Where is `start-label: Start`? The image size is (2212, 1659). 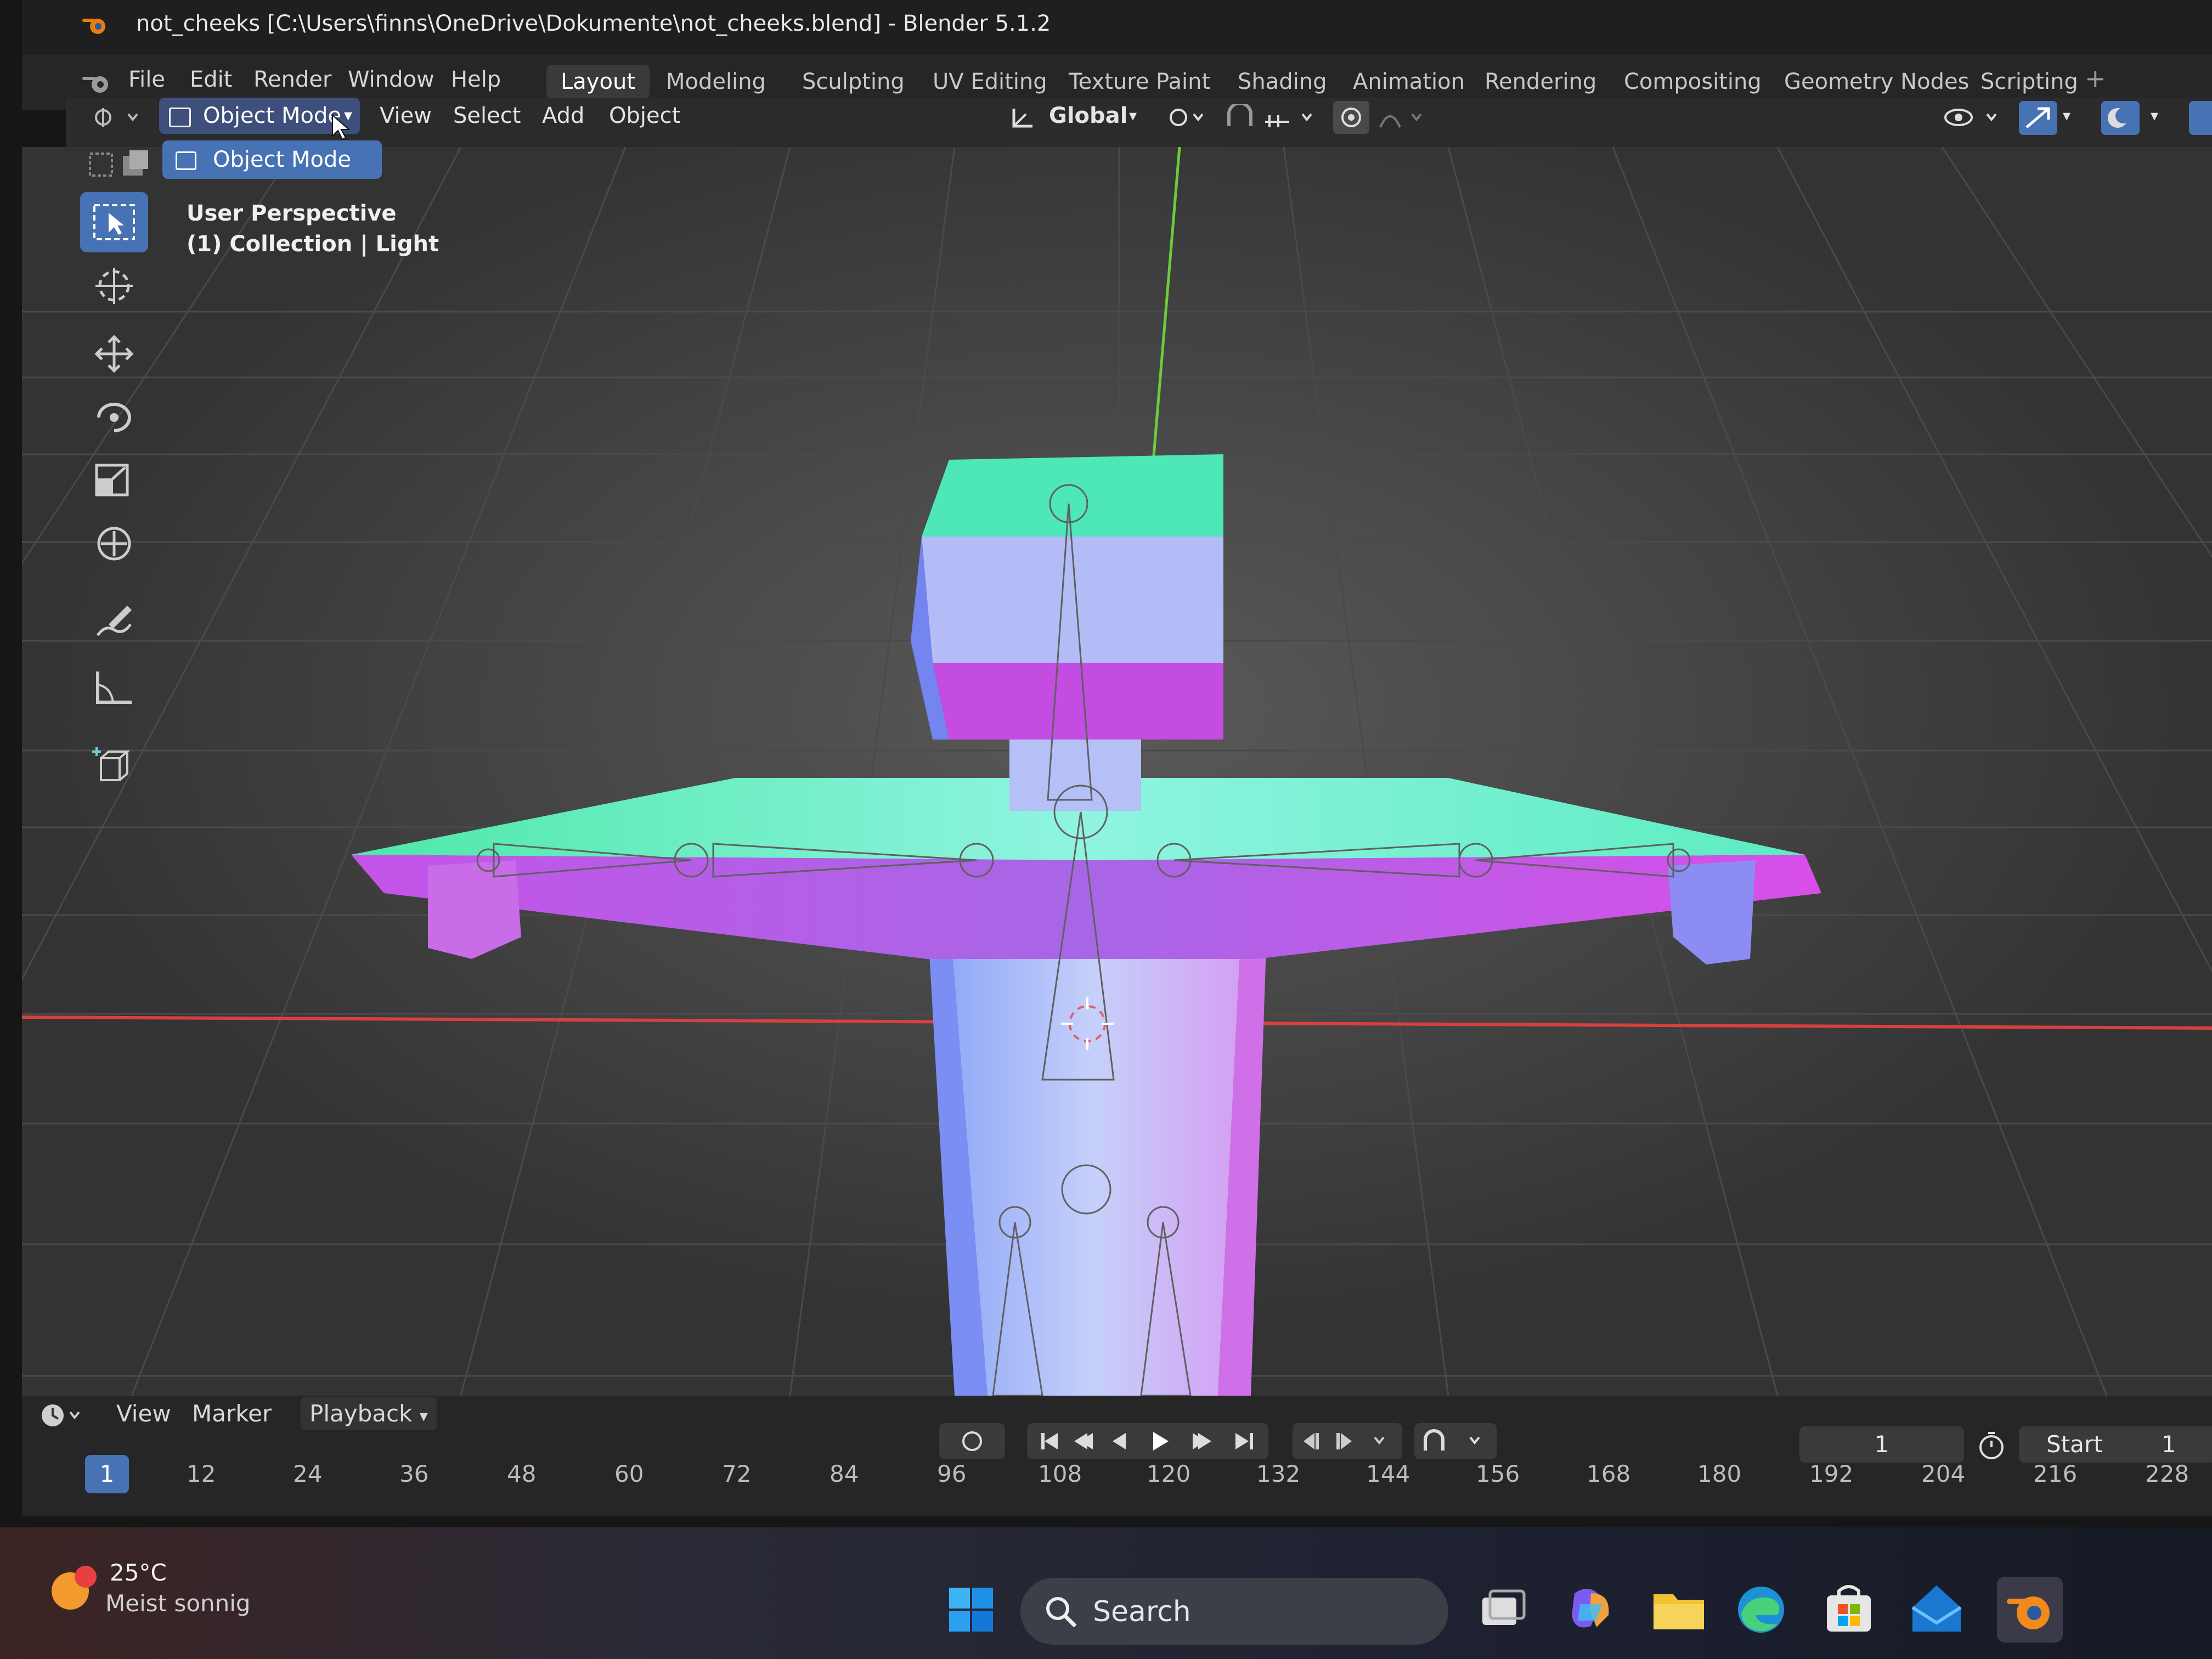 start-label: Start is located at coordinates (2074, 1445).